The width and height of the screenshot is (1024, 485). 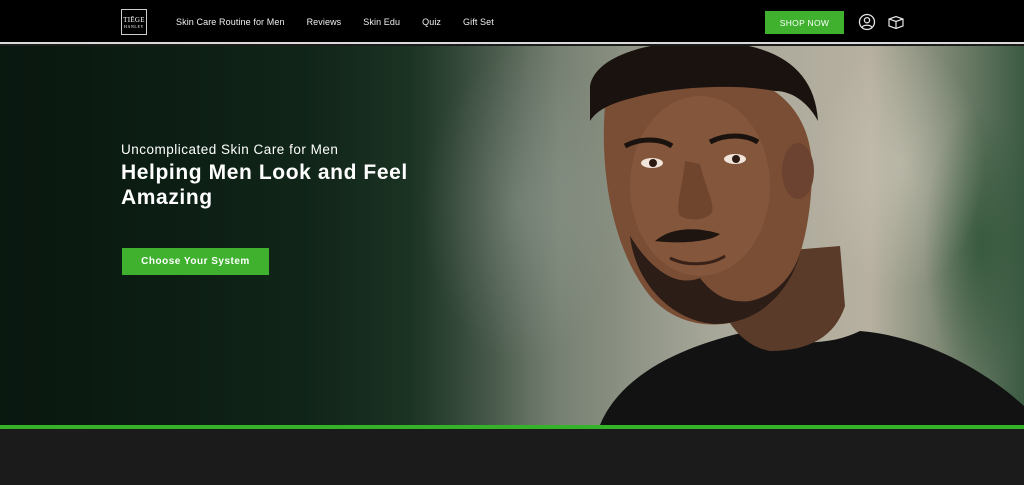 I want to click on nav-item-reviews: Reviews, so click(x=324, y=22).